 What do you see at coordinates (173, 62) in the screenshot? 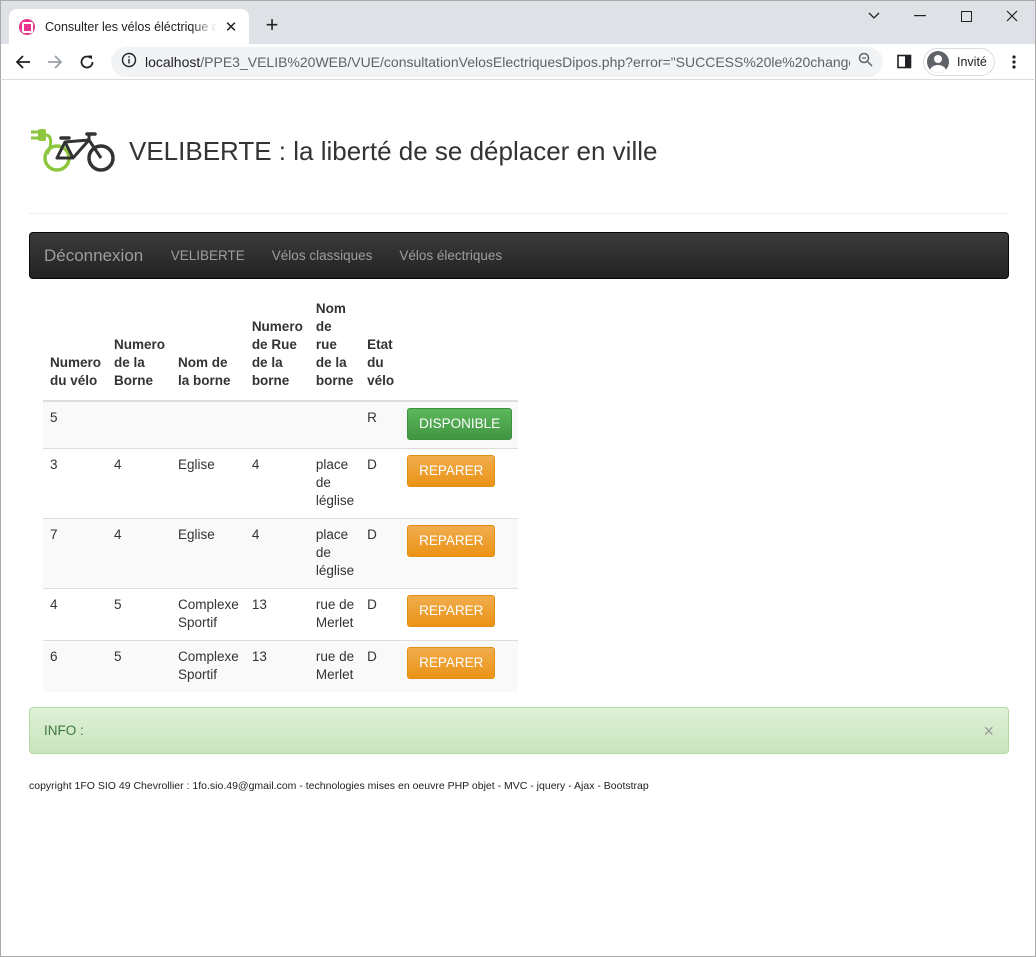
I see `url-host: localhost` at bounding box center [173, 62].